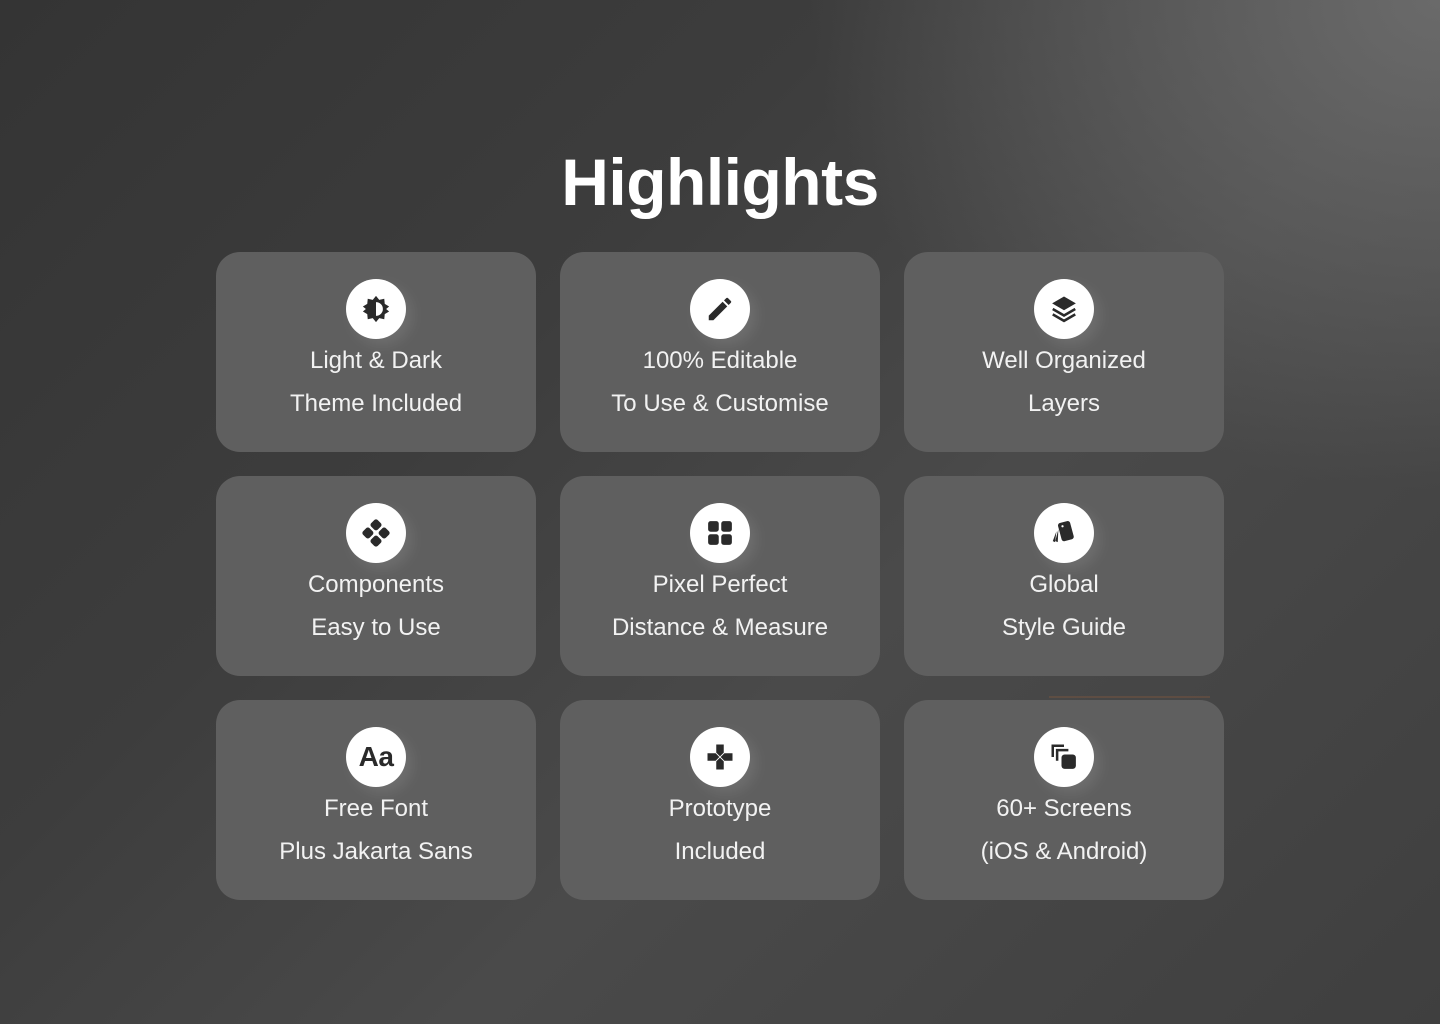 The image size is (1440, 1024). What do you see at coordinates (1064, 360) in the screenshot?
I see `card-title: Well Organized` at bounding box center [1064, 360].